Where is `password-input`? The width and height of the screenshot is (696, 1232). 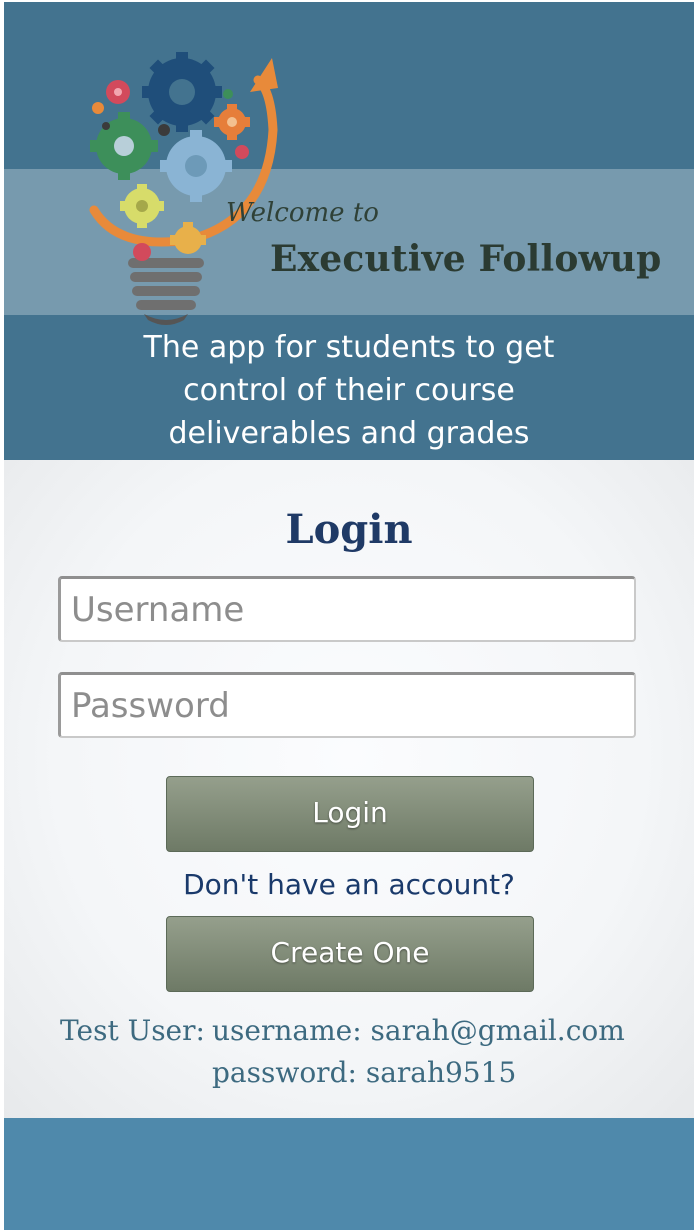 password-input is located at coordinates (347, 705).